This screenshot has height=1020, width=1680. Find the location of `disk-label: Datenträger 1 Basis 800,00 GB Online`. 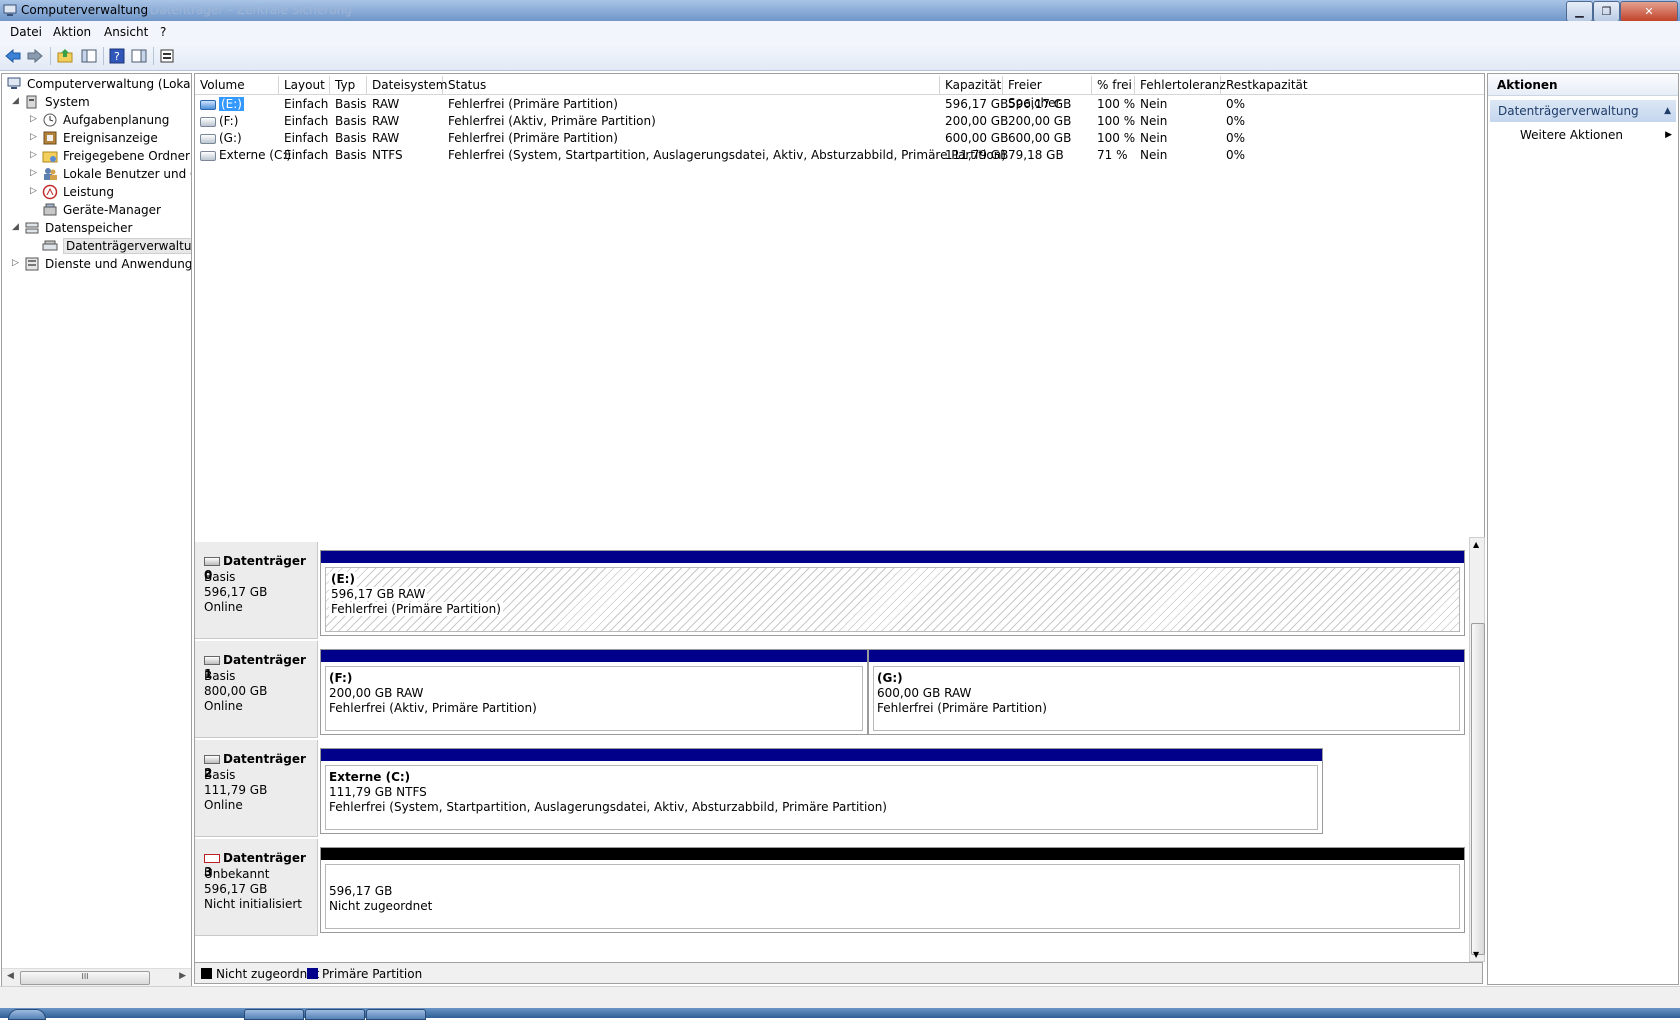

disk-label: Datenträger 1 Basis 800,00 GB Online is located at coordinates (256, 689).